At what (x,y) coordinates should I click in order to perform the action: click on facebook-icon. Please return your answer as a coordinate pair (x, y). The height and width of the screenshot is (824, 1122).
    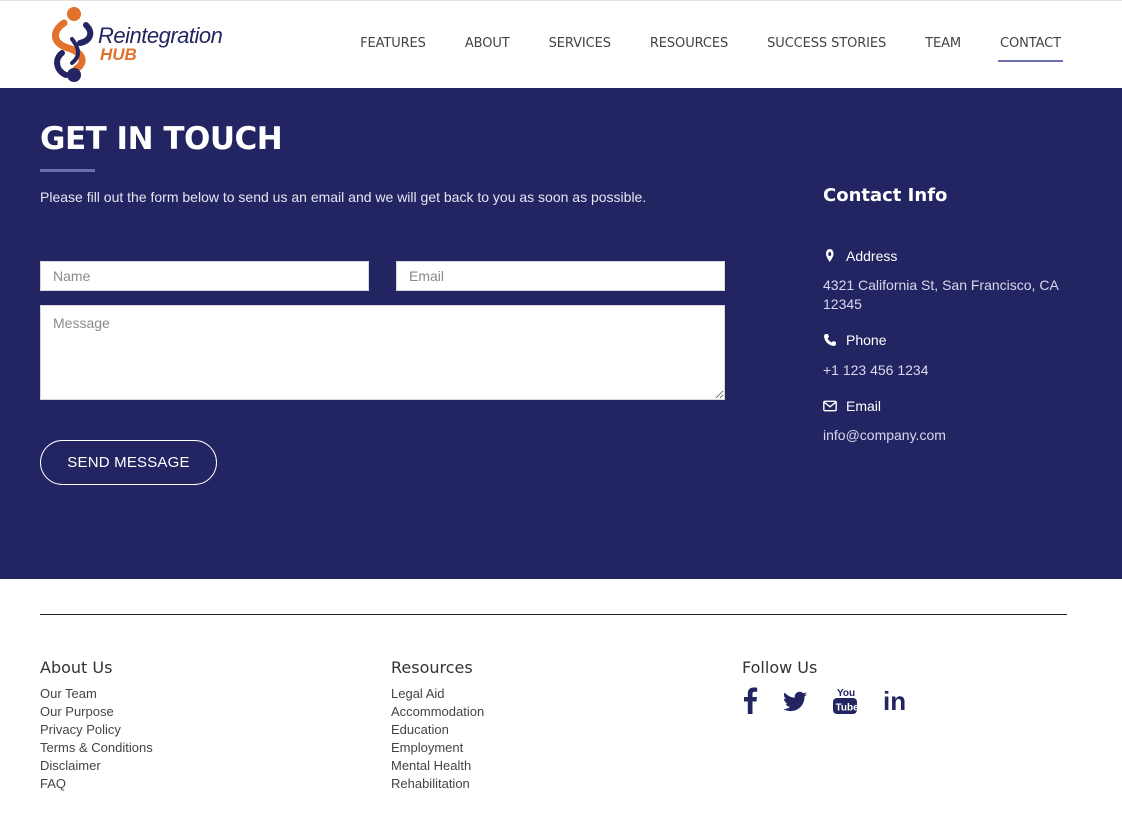
    Looking at the image, I should click on (750, 703).